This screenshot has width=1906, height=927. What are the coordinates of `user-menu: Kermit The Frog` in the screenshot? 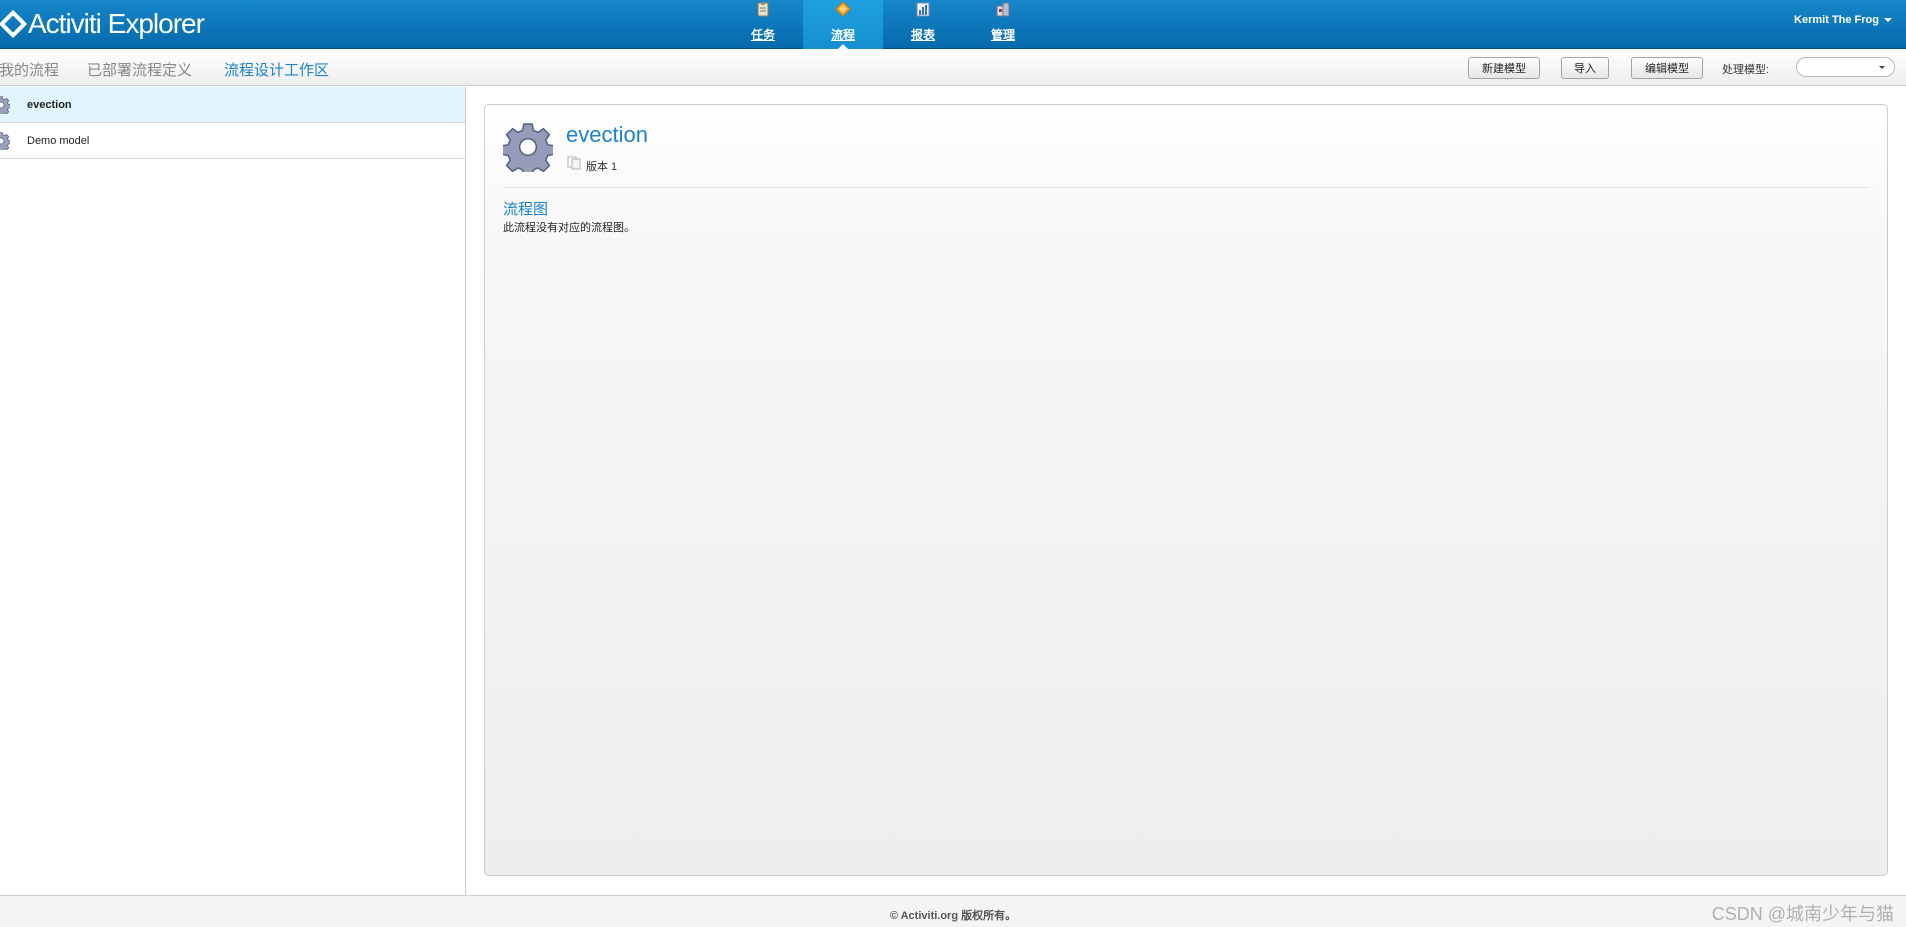 It's located at (1843, 20).